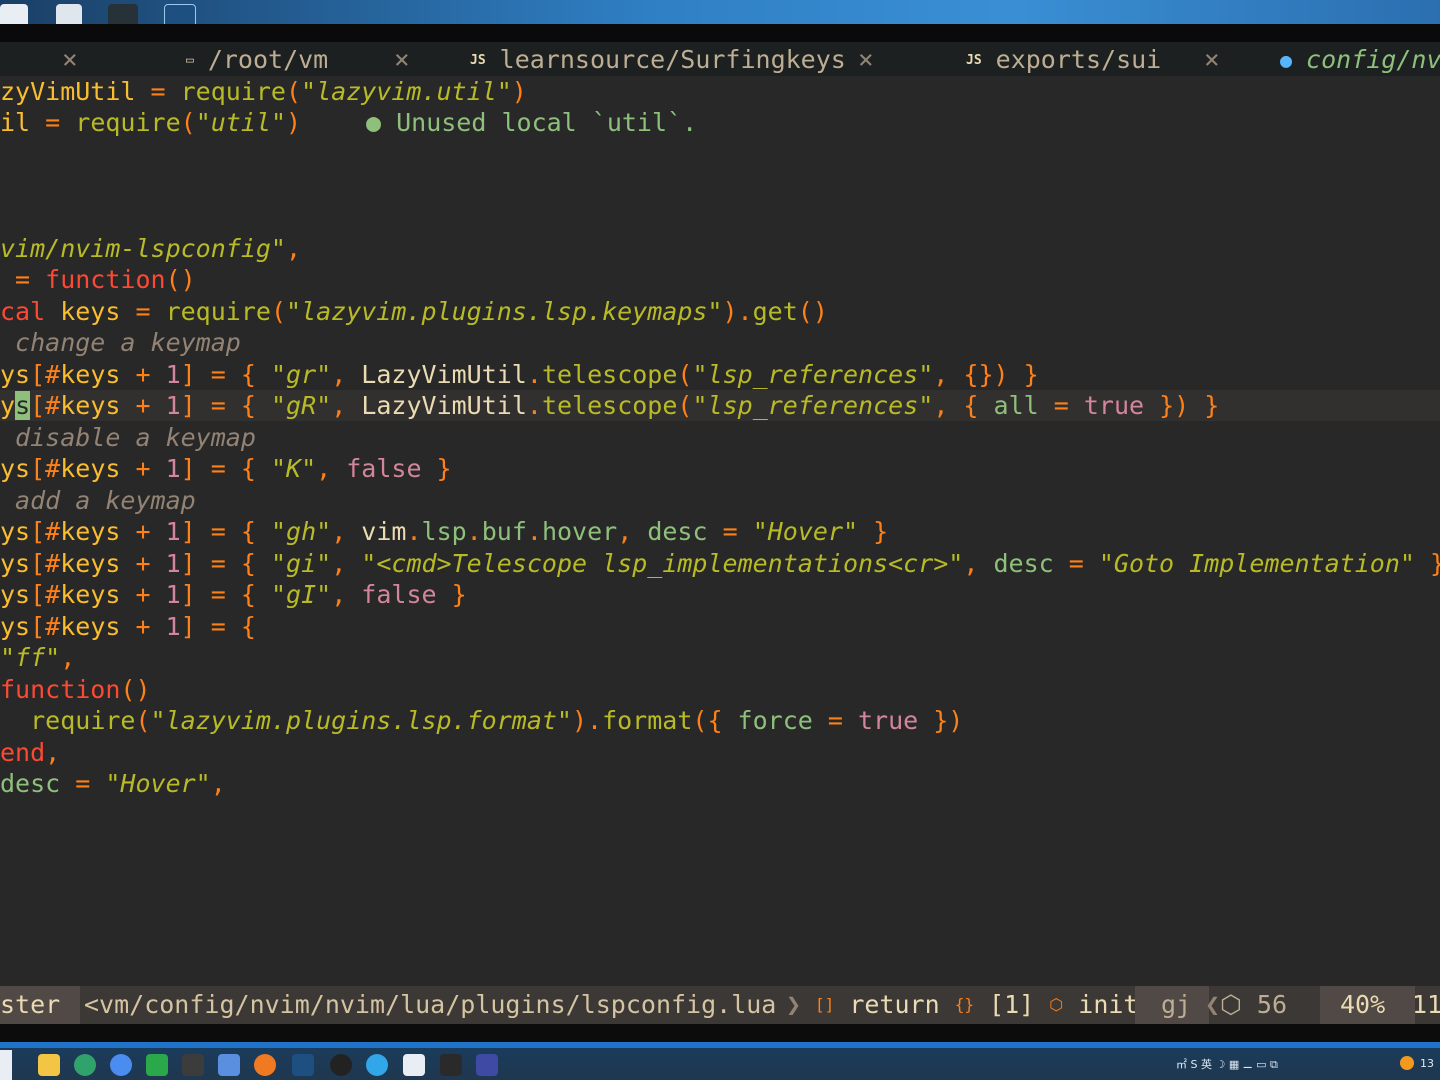  What do you see at coordinates (1373, 59) in the screenshot?
I see `tab-label: config/nv` at bounding box center [1373, 59].